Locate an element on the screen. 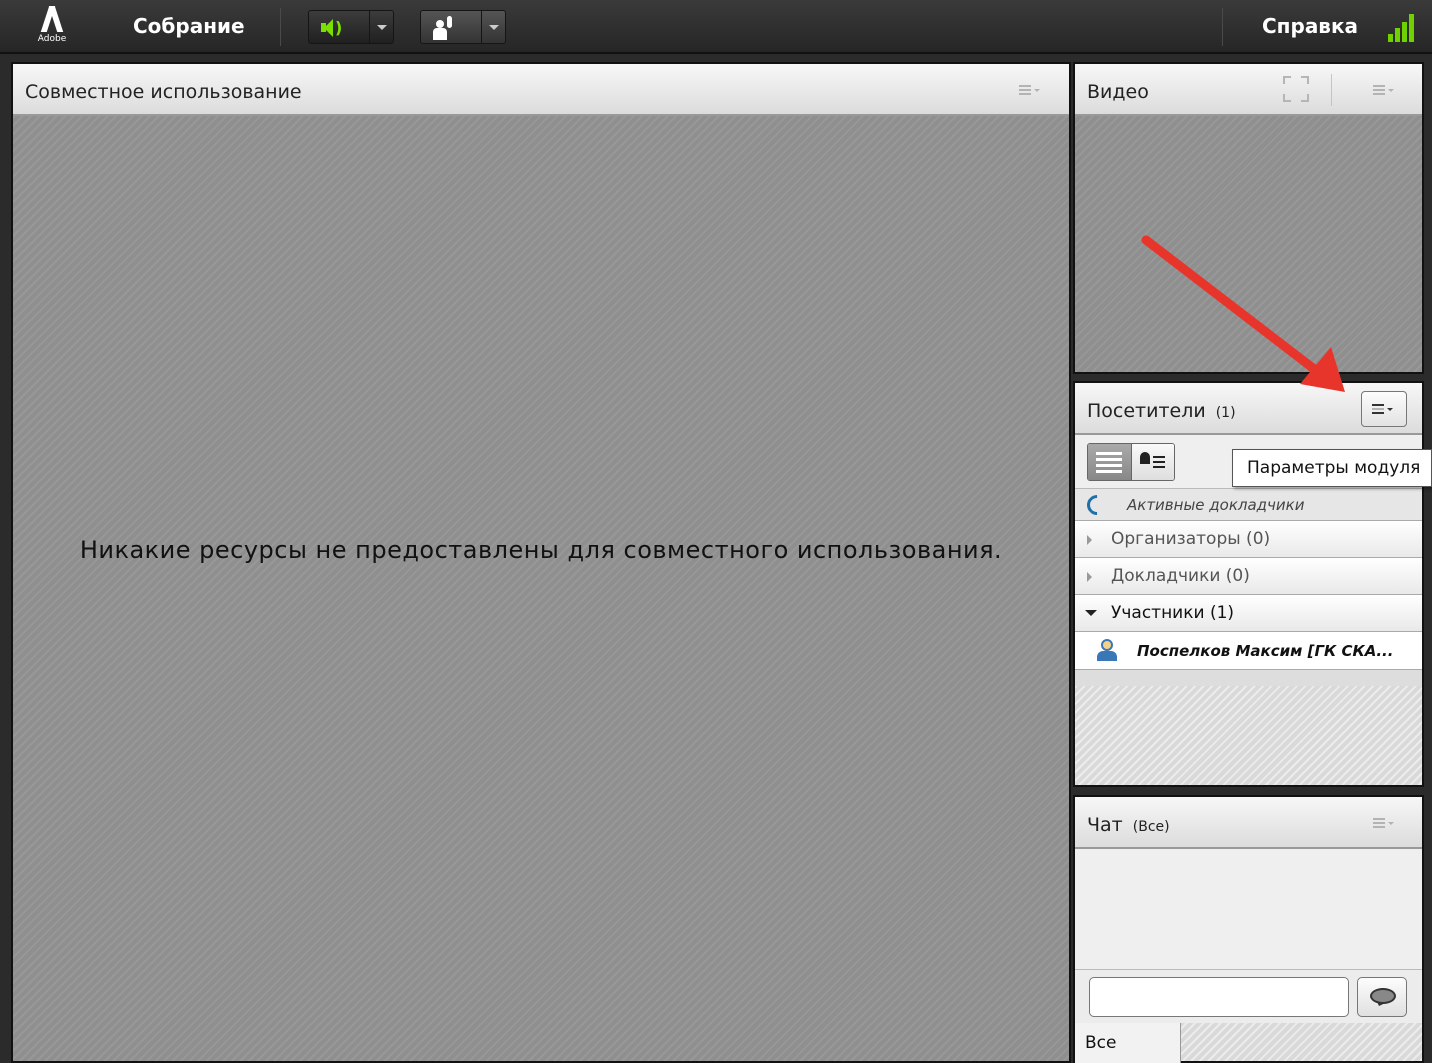 This screenshot has height=1063, width=1432. chat-pod-header: Чат (Все) is located at coordinates (1248, 823).